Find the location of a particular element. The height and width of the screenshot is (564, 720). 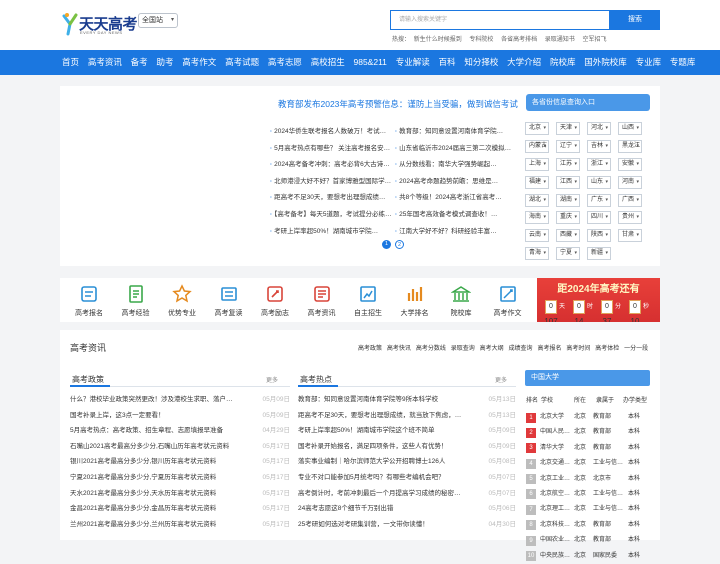

list-item: 宁夏2021高考最高分多少分,宁夏历年高考状元资料 05月17日 is located at coordinates (180, 478).